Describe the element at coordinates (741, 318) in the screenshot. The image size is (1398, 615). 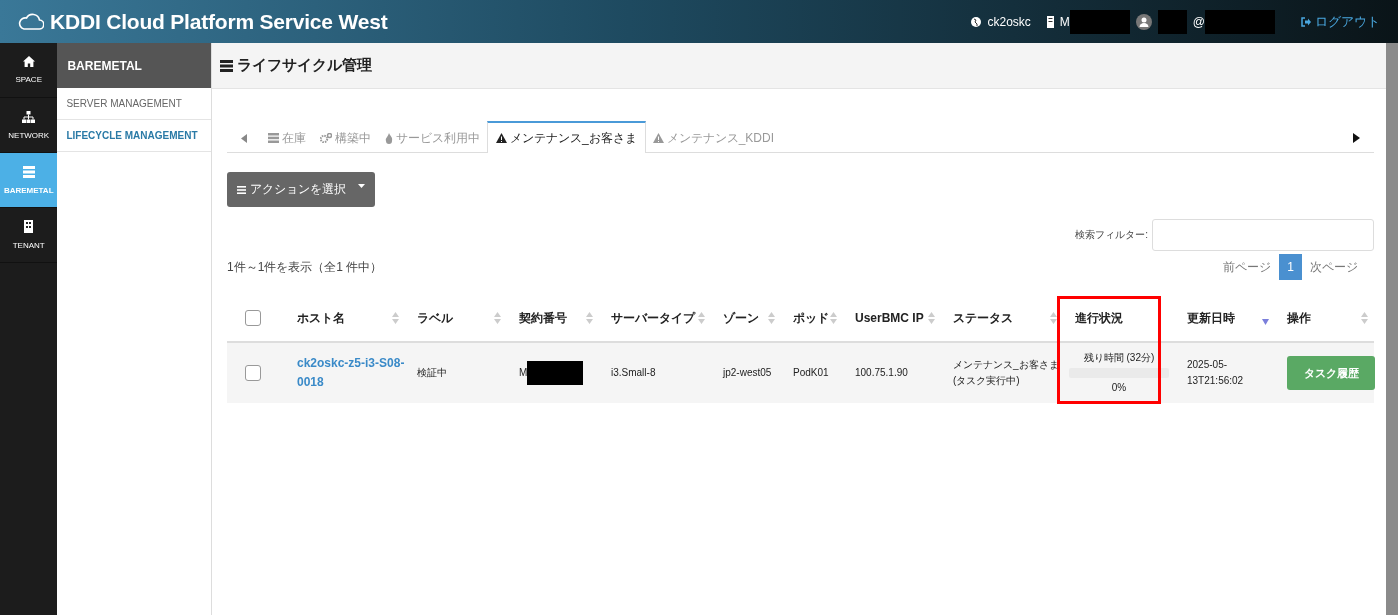
I see `column-header: ゾーン` at that location.